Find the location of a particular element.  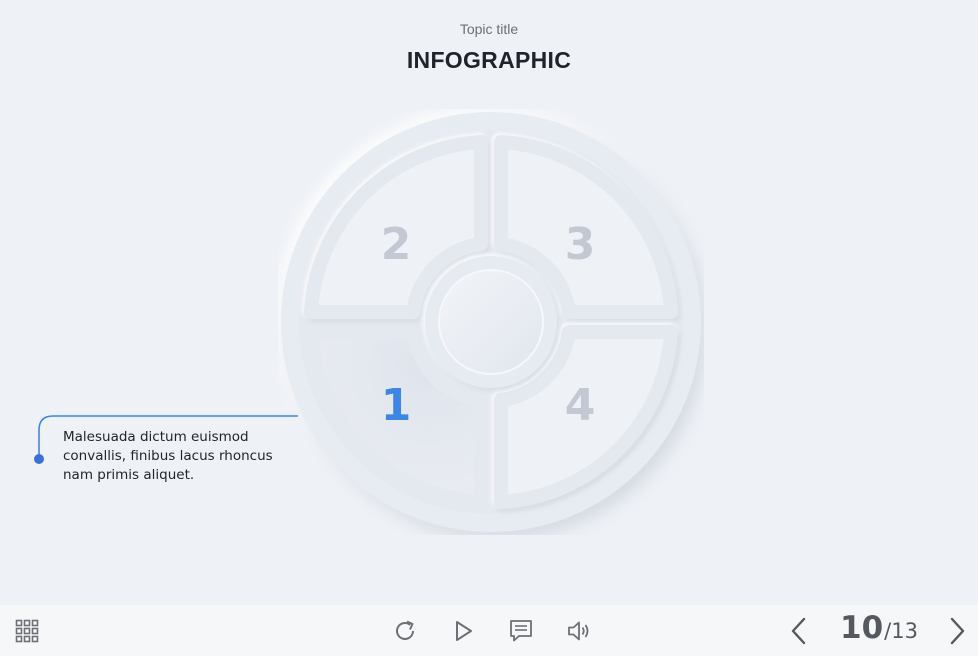

notes-icon is located at coordinates (521, 630).